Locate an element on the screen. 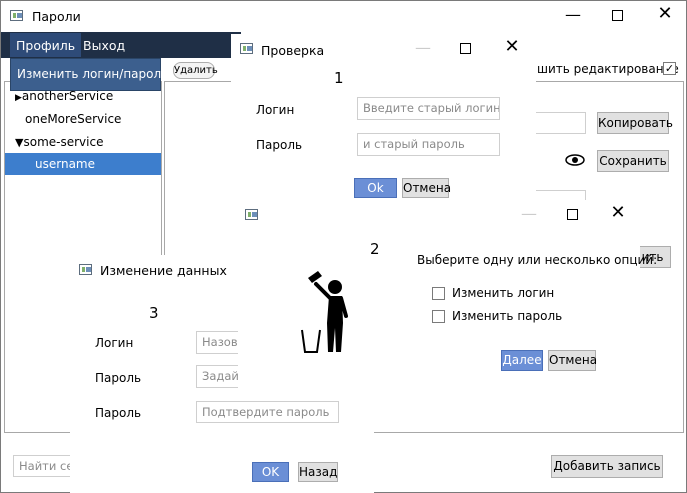 This screenshot has height=493, width=687. tree-item-onemoreservice: oneMoreService is located at coordinates (73, 119).